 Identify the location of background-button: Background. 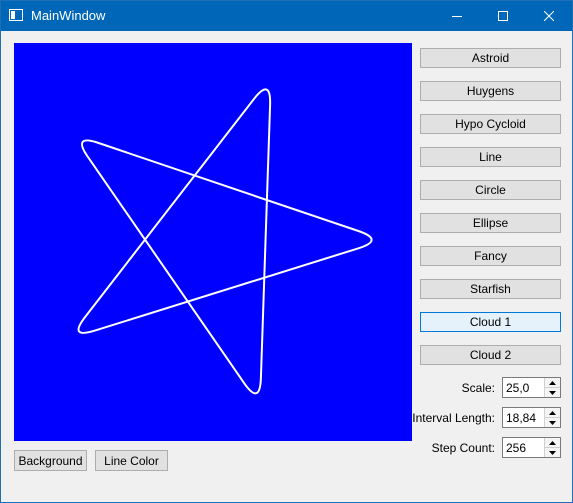
(50, 460).